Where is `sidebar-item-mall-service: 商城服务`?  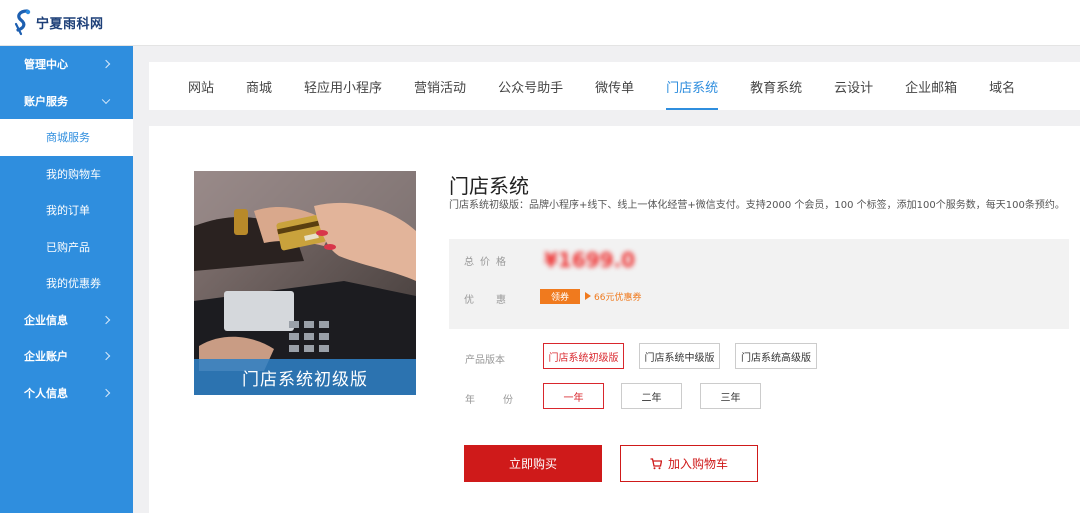 sidebar-item-mall-service: 商城服务 is located at coordinates (66, 137).